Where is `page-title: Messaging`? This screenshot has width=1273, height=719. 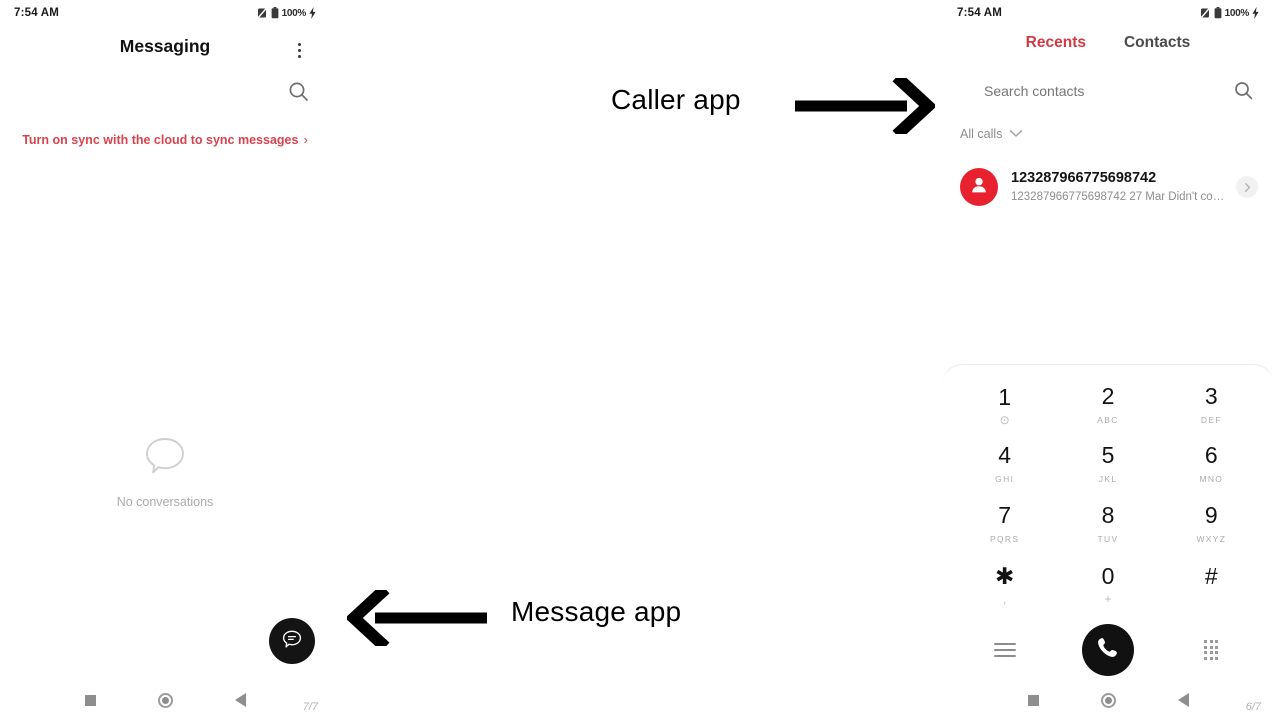
page-title: Messaging is located at coordinates (165, 46).